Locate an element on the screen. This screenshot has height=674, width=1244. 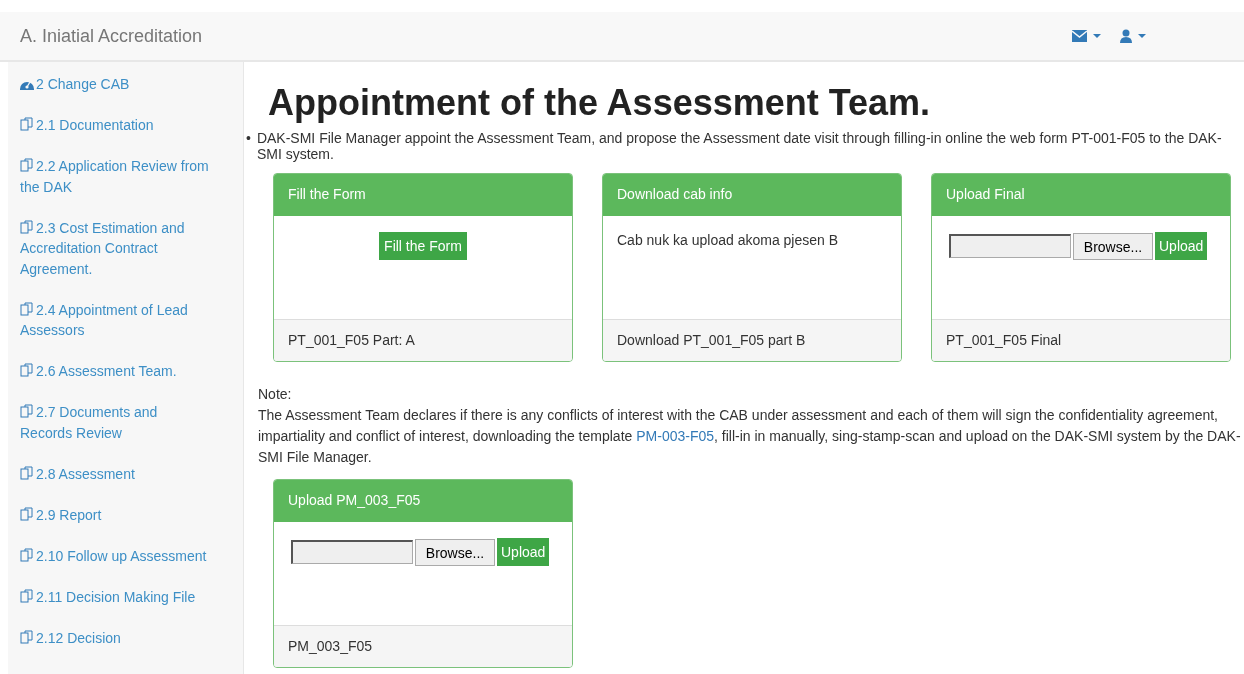
page-heading: Appointment of the Assessment Team. is located at coordinates (600, 103).